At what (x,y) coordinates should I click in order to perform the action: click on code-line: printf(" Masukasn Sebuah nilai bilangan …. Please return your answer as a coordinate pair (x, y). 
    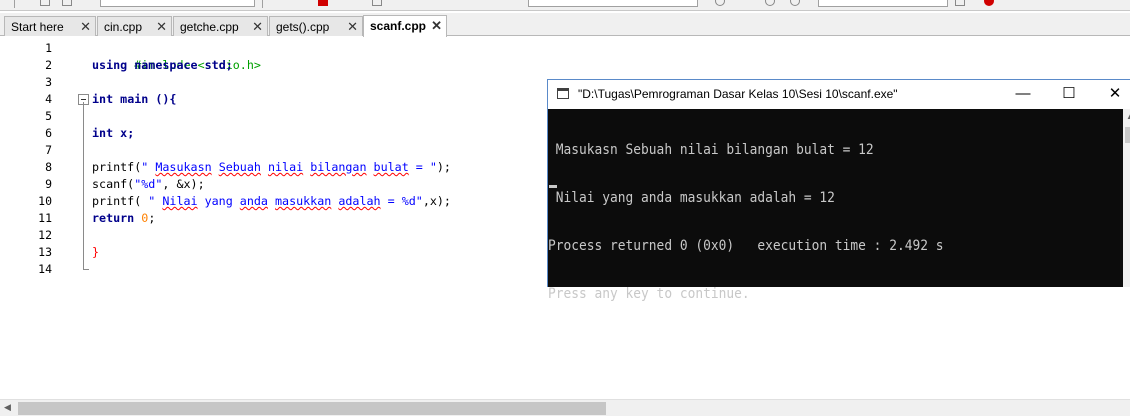
    Looking at the image, I should click on (271, 167).